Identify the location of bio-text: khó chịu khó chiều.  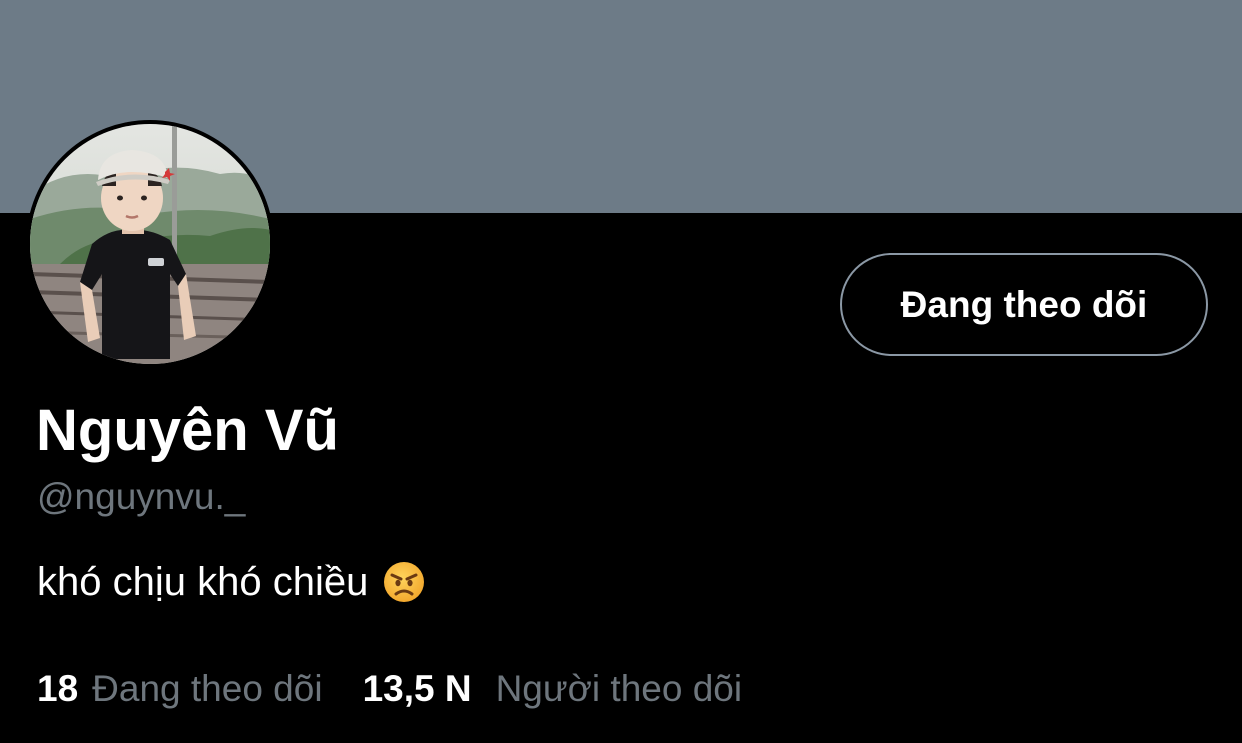
(203, 582).